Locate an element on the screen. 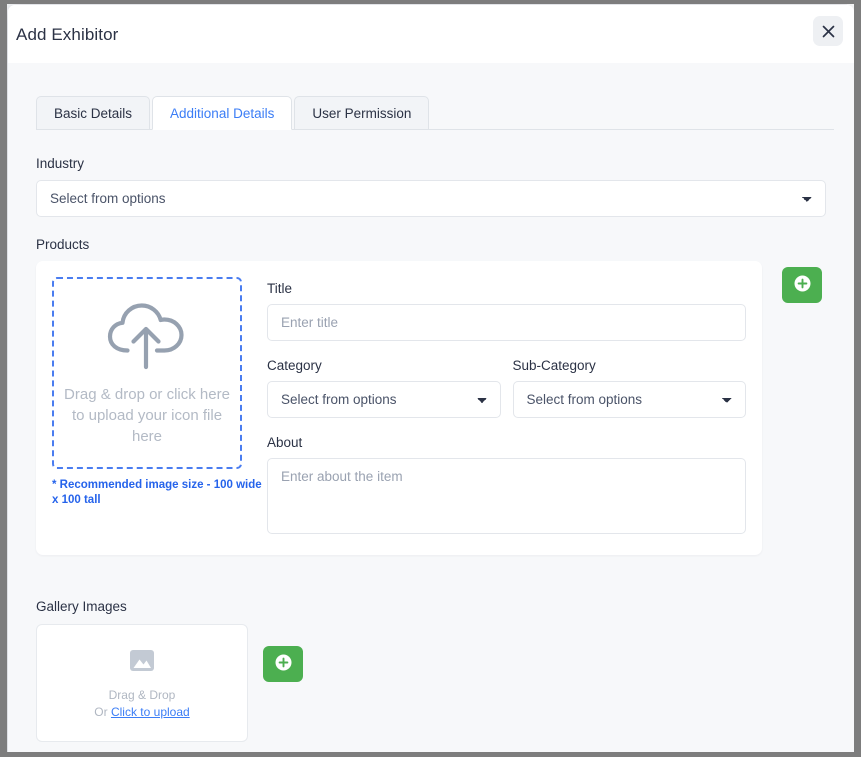 Image resolution: width=861 pixels, height=757 pixels. close-button is located at coordinates (828, 31).